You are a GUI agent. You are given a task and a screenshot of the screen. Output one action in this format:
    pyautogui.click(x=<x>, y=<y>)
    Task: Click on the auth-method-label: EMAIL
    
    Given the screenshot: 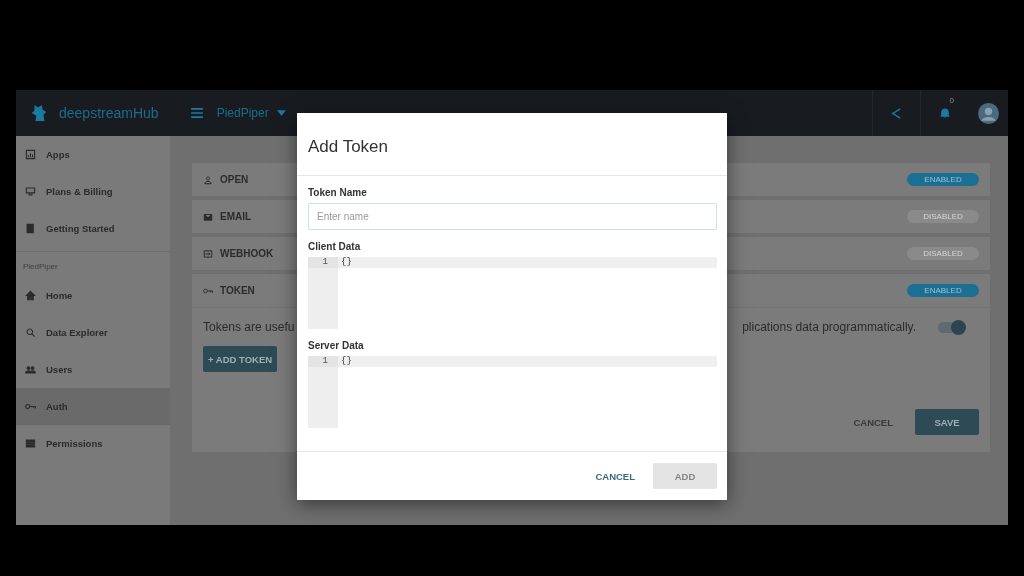 What is the action you would take?
    pyautogui.click(x=236, y=216)
    